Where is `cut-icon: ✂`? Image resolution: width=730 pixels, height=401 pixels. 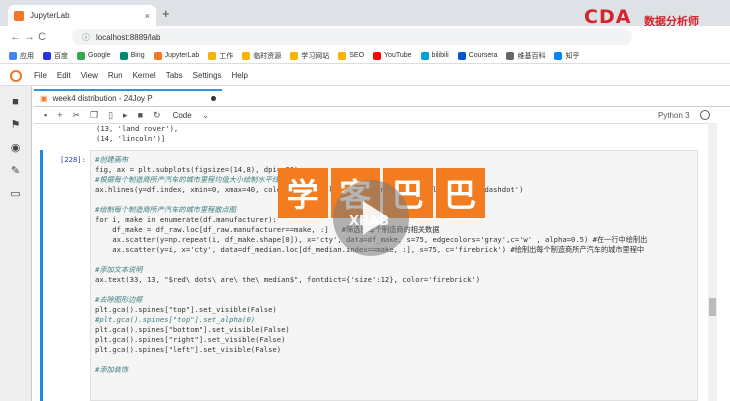
cut-icon: ✂ is located at coordinates (76, 115).